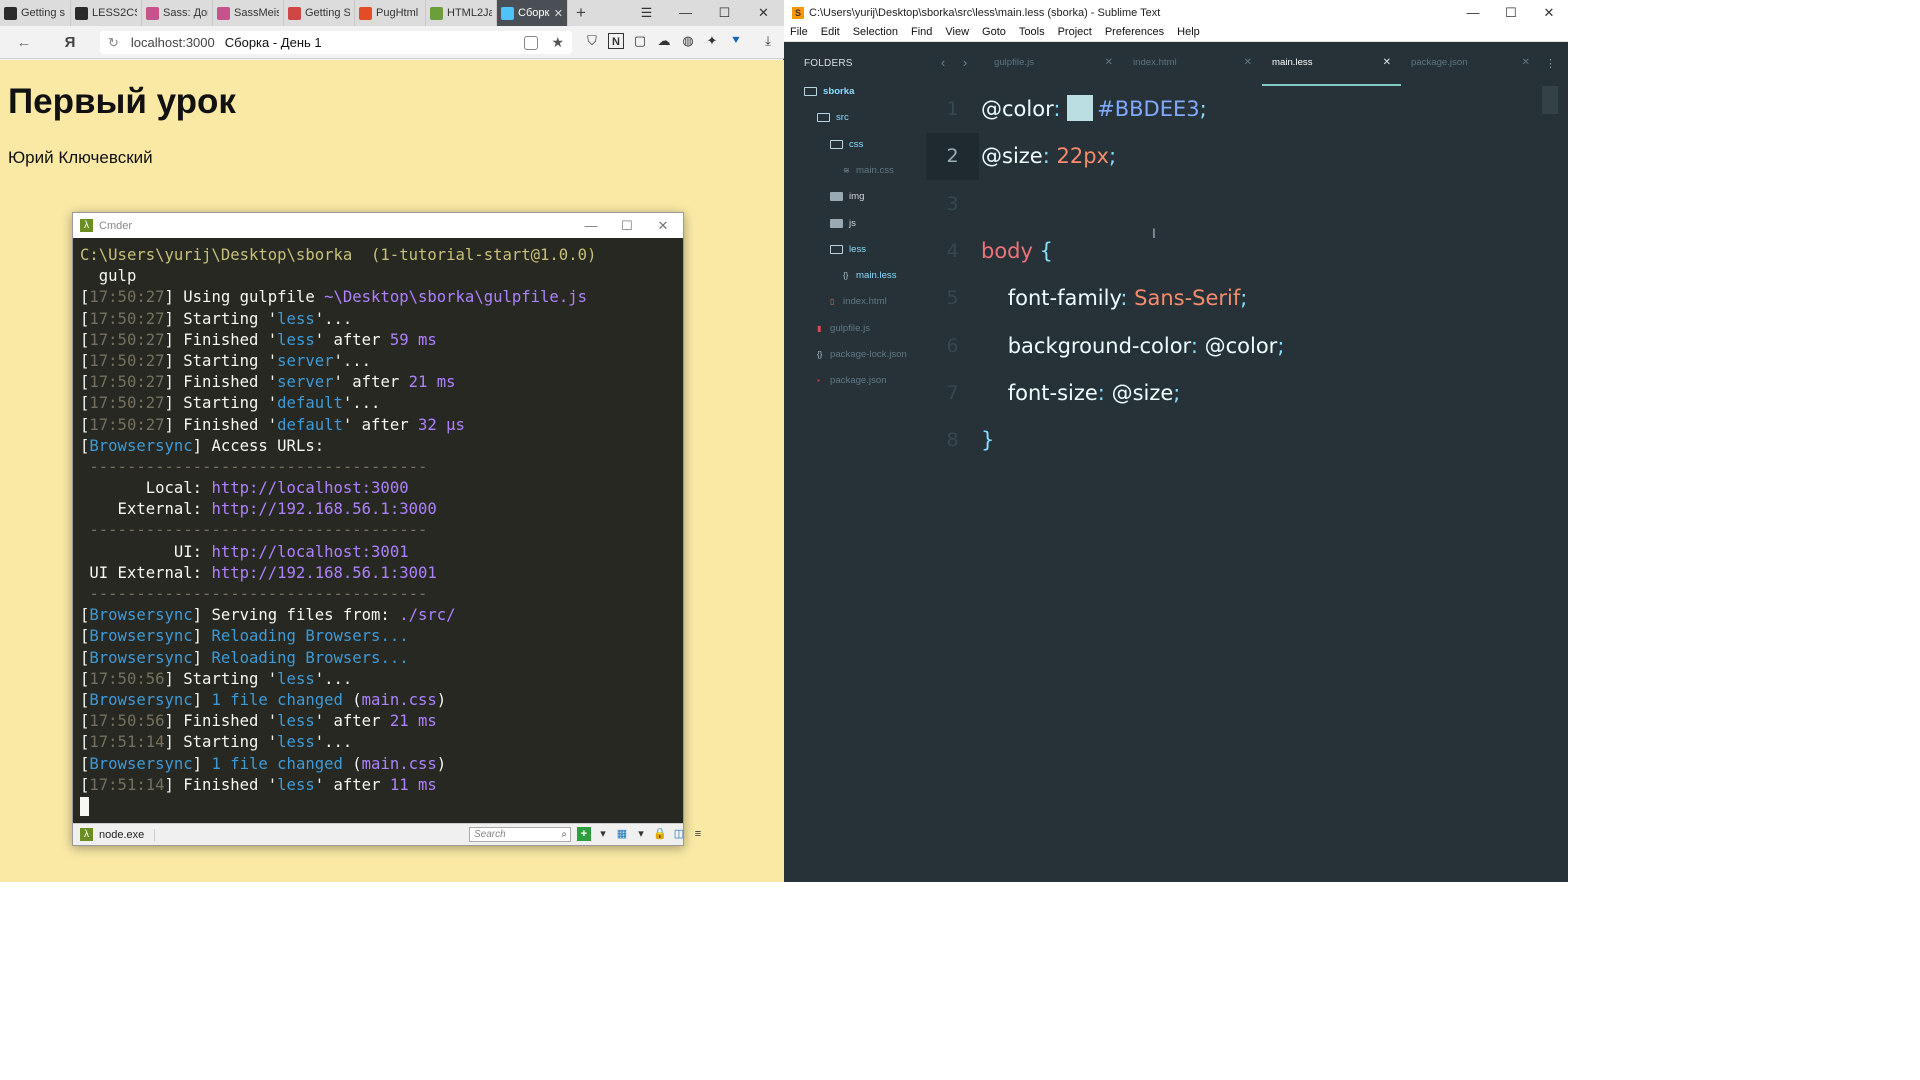  What do you see at coordinates (564, 834) in the screenshot?
I see `search-icon: ⌕` at bounding box center [564, 834].